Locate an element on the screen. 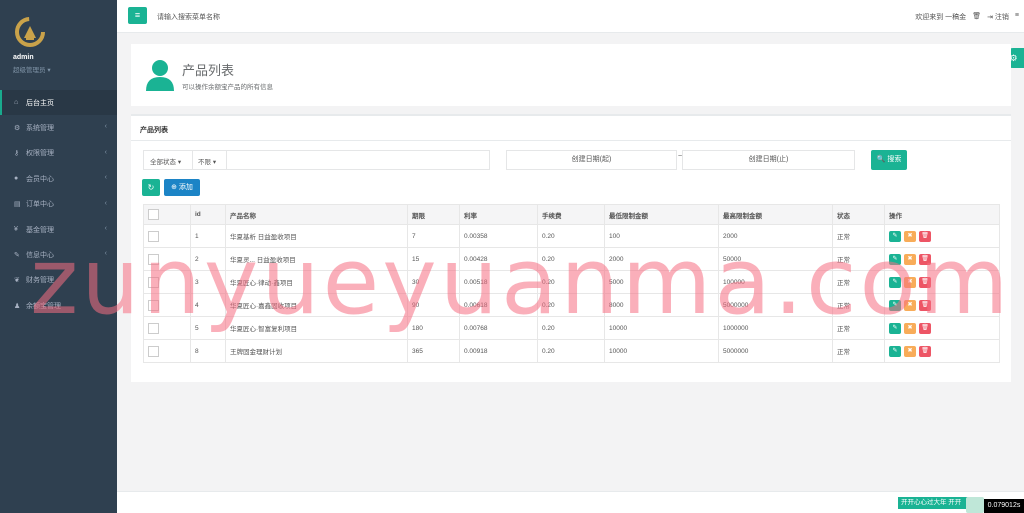 Image resolution: width=1024 pixels, height=513 pixels. page-subtitle: 可以操作余额宝产品的所有信息 is located at coordinates (227, 87).